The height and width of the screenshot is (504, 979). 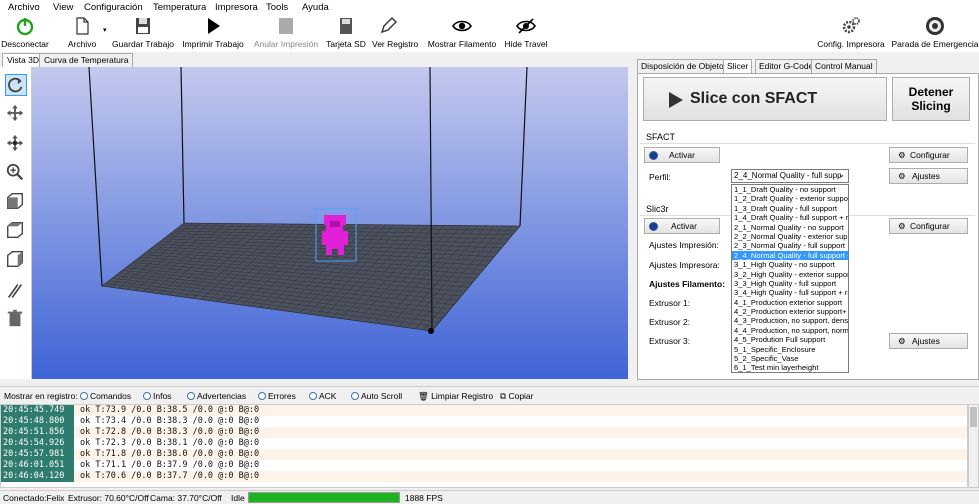 What do you see at coordinates (790, 217) in the screenshot?
I see `profile-option: 1_4_Draft Quality - full support + ra` at bounding box center [790, 217].